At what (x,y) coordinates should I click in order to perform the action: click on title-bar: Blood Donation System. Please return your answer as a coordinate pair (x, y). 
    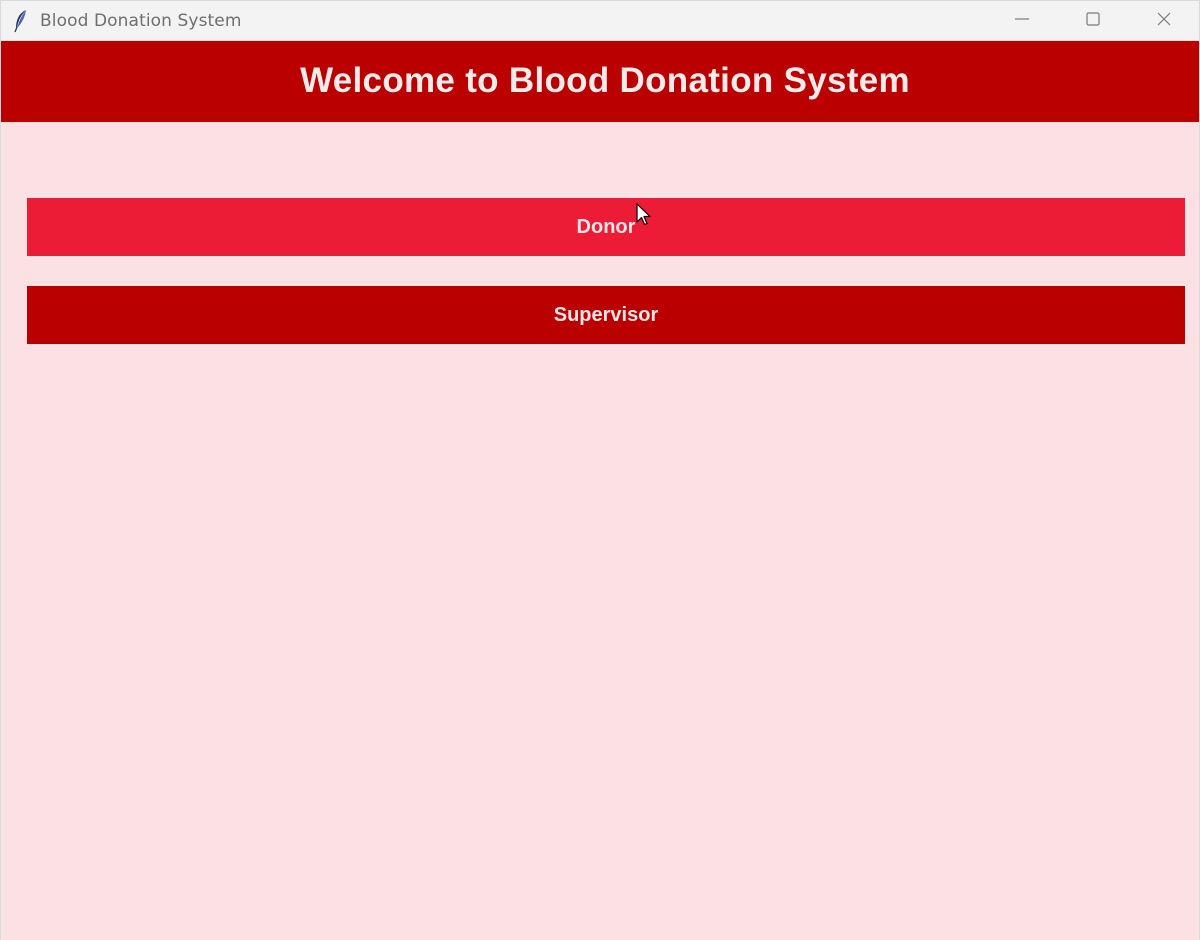
    Looking at the image, I should click on (600, 21).